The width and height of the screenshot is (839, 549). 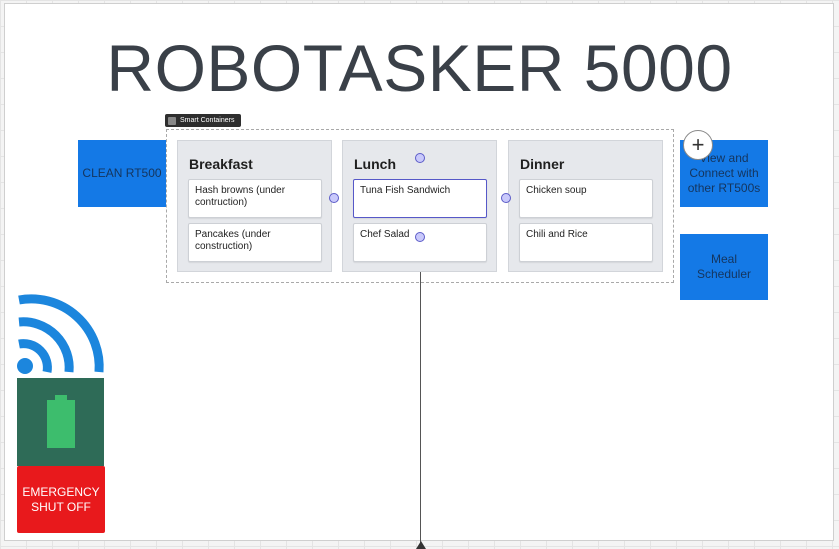 What do you see at coordinates (420, 237) in the screenshot?
I see `selection-handle-bottom` at bounding box center [420, 237].